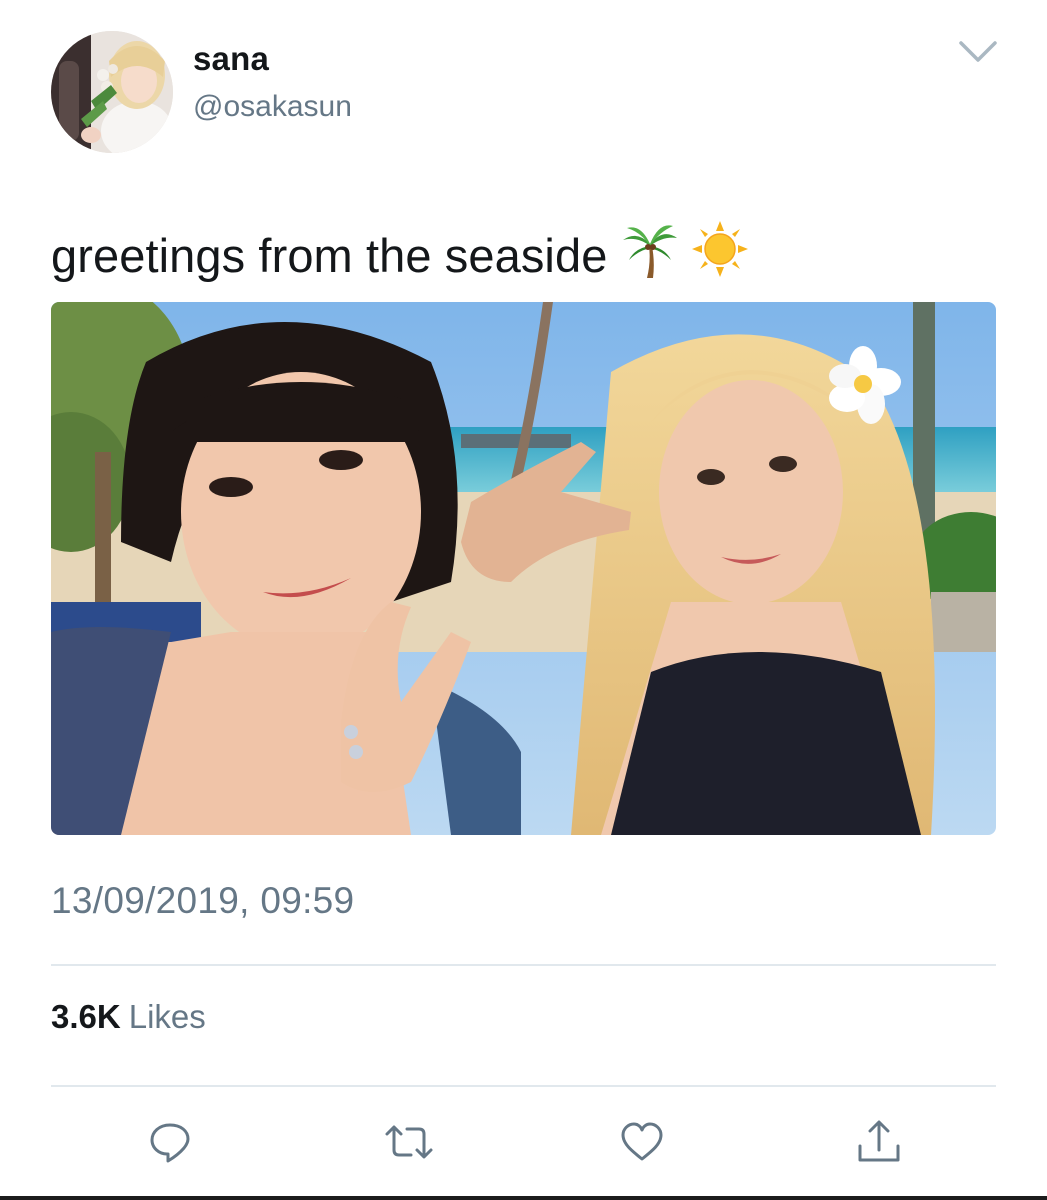  What do you see at coordinates (523, 1198) in the screenshot?
I see `bottom-edge` at bounding box center [523, 1198].